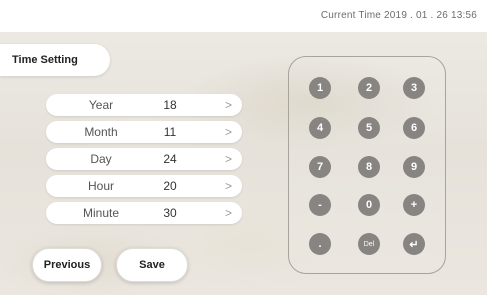 The width and height of the screenshot is (487, 295). What do you see at coordinates (170, 186) in the screenshot?
I see `hour-value: 20` at bounding box center [170, 186].